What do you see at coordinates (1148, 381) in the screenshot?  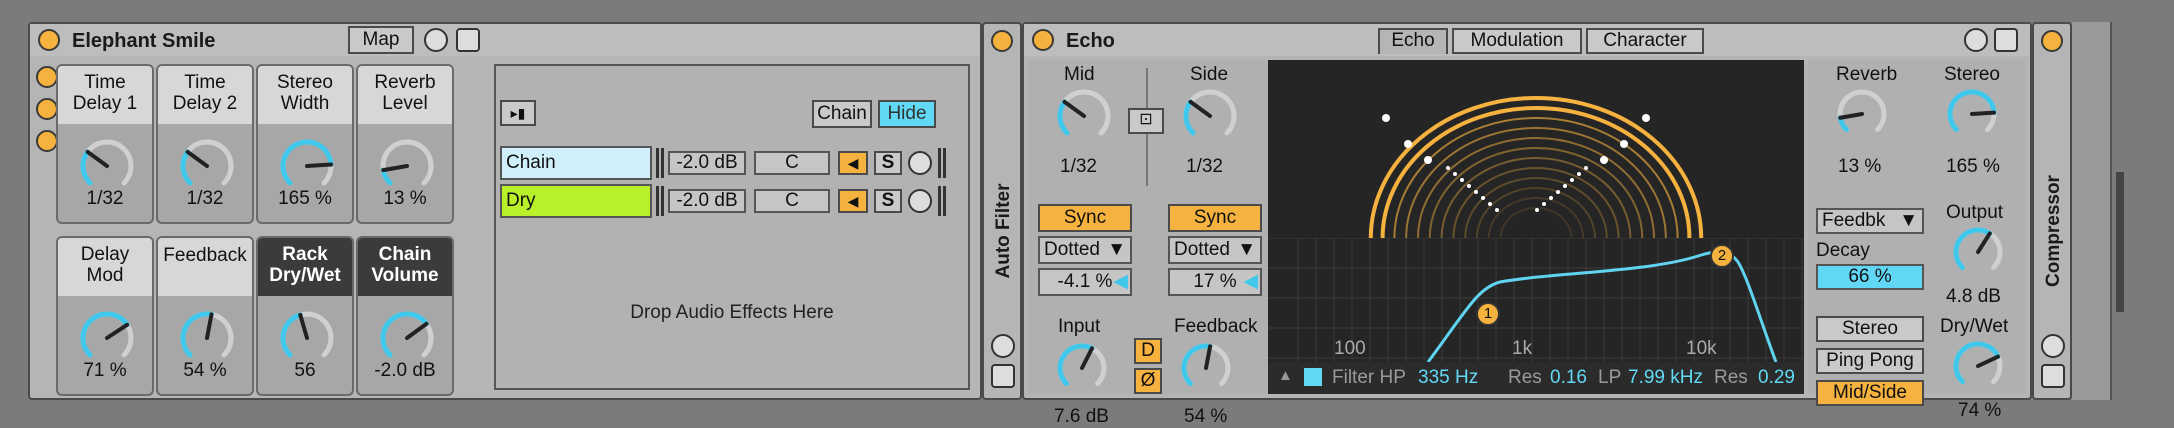 I see `phase-invert-button: Ø` at bounding box center [1148, 381].